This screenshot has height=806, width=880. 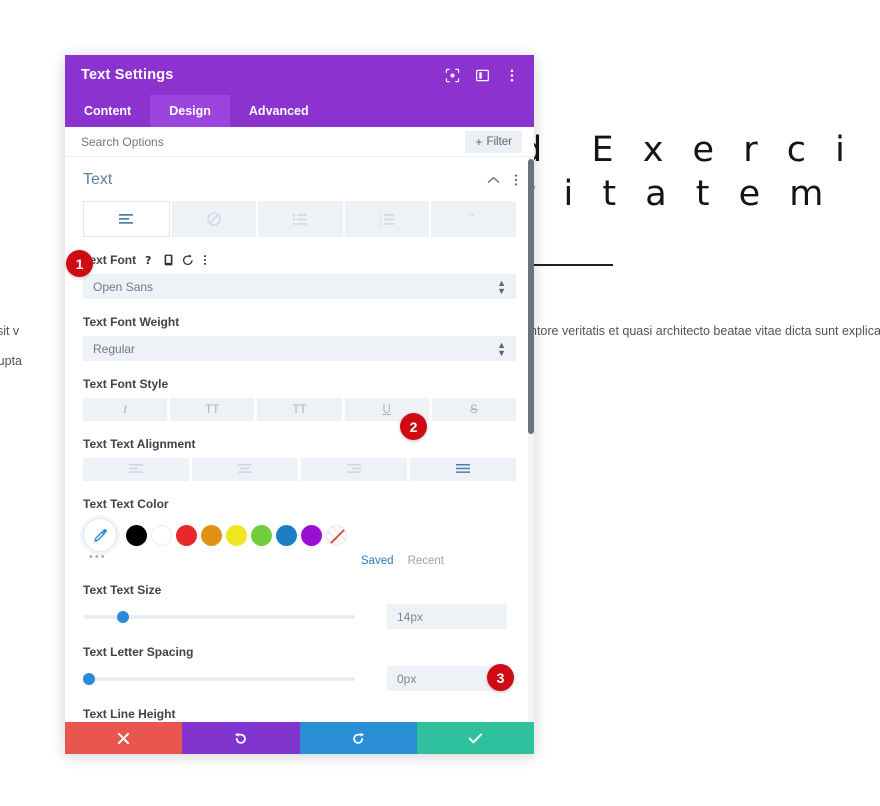 I want to click on text-font-weight-field: Text Font Weight Regular ▲ ▼, so click(x=299, y=338).